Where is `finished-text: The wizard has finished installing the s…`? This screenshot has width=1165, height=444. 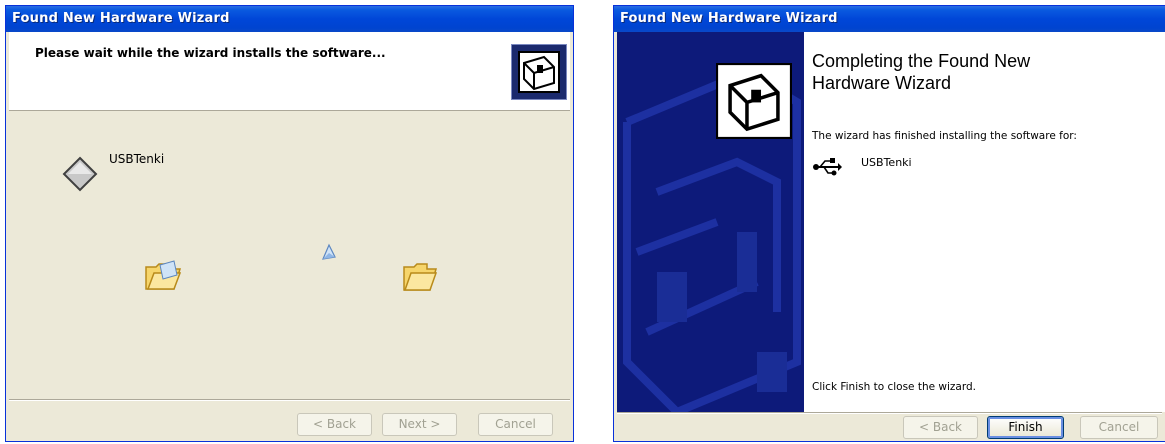
finished-text: The wizard has finished installing the s… is located at coordinates (944, 136).